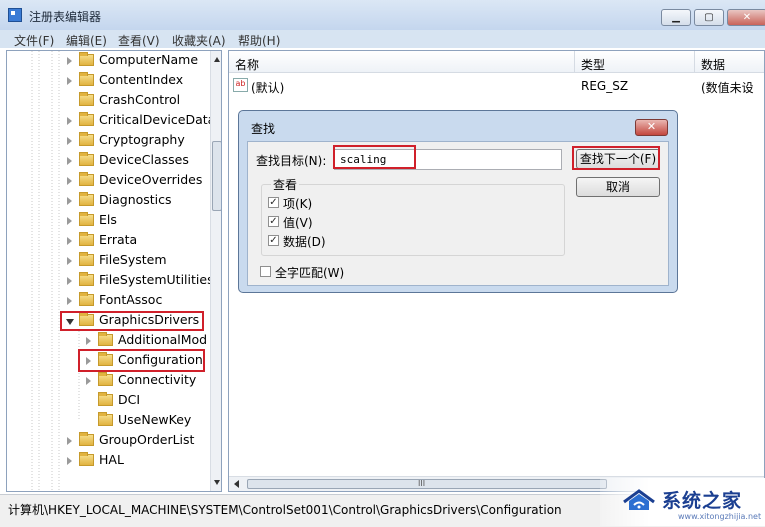 The height and width of the screenshot is (527, 765). What do you see at coordinates (618, 187) in the screenshot?
I see `cancel-button: 取消` at bounding box center [618, 187].